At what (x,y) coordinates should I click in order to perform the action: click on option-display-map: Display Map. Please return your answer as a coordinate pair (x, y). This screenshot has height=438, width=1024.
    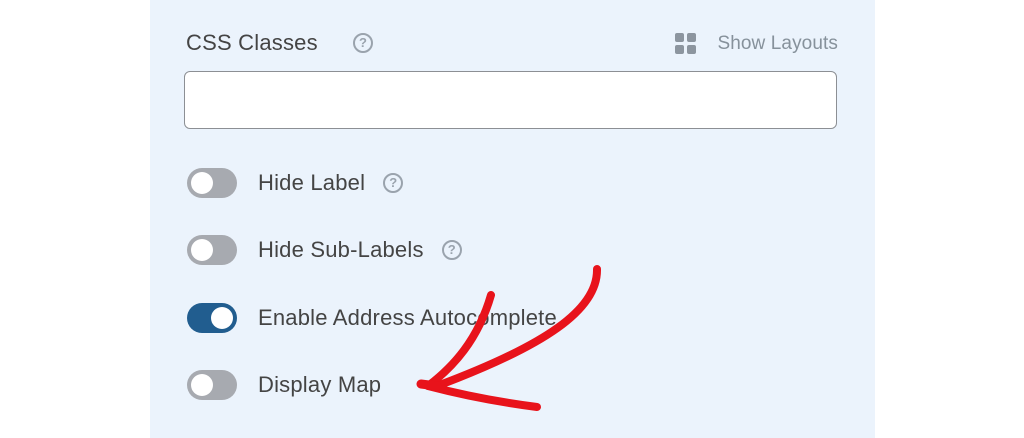
    Looking at the image, I should click on (284, 385).